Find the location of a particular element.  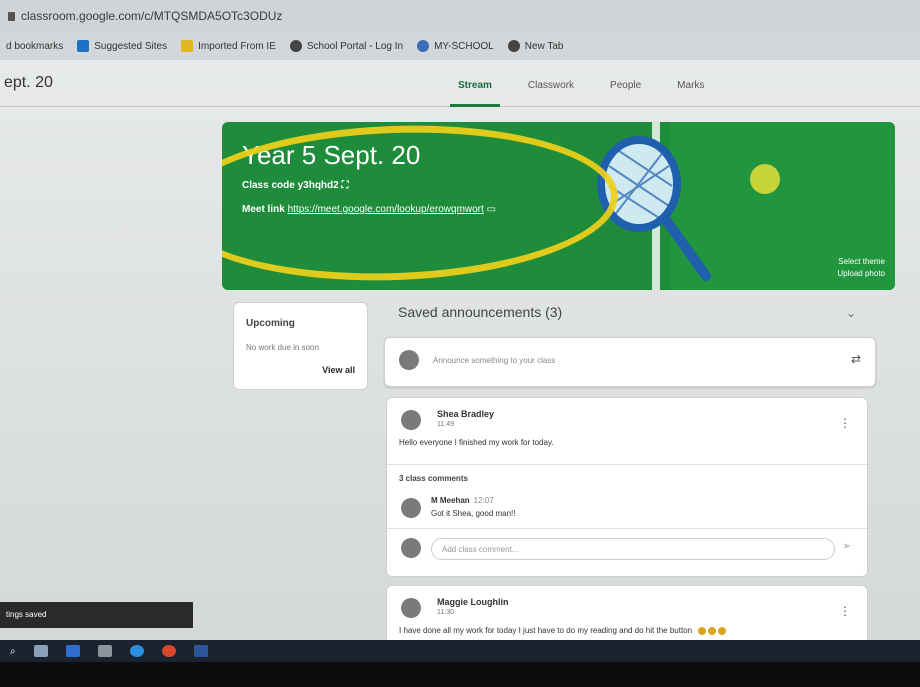

page-title: ept. 20 is located at coordinates (28, 83).